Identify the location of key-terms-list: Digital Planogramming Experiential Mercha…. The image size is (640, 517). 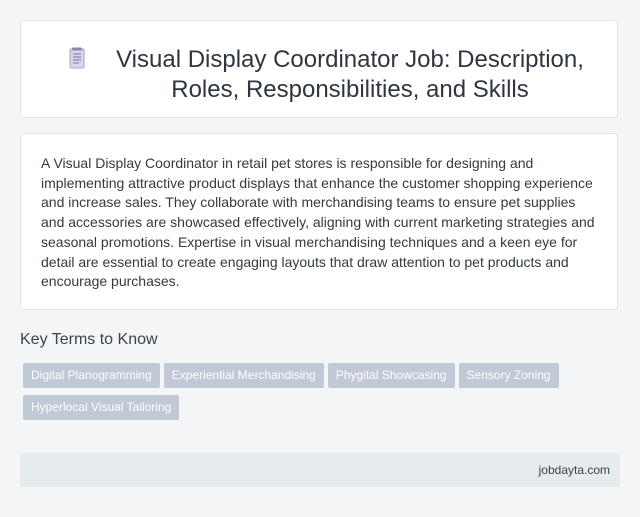
(308, 395).